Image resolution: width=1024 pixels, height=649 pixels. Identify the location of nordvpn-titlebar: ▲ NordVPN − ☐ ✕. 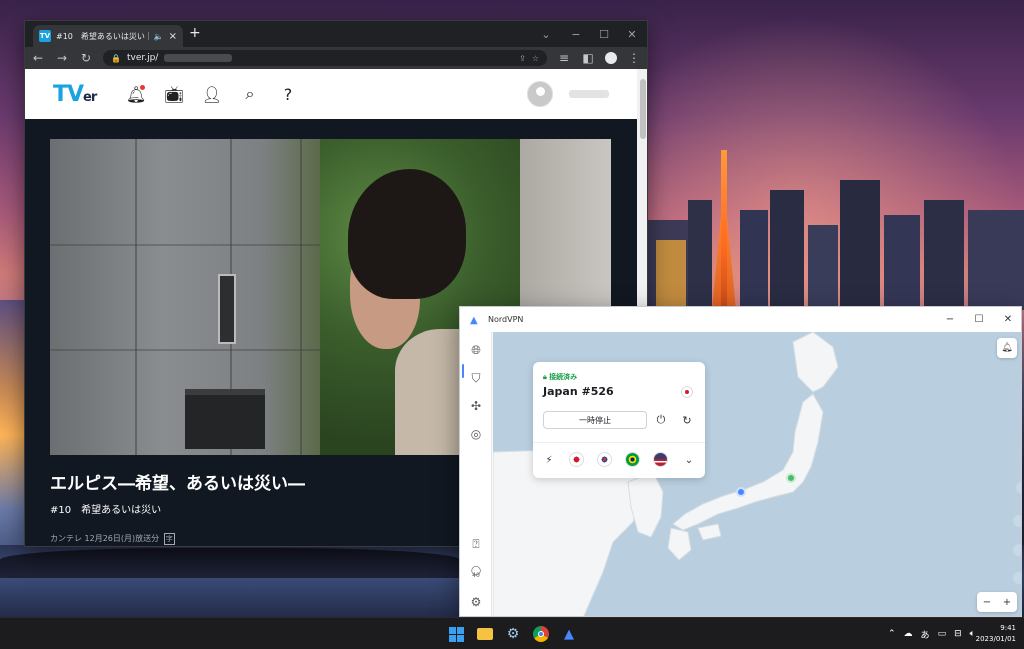
(740, 319).